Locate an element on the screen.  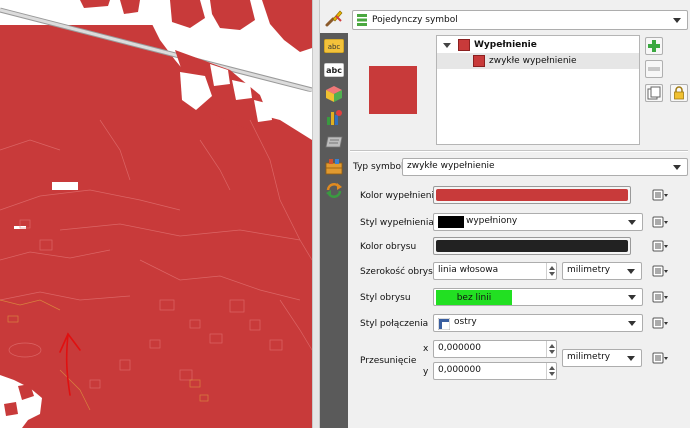
offset-y-label: y is located at coordinates (426, 372).